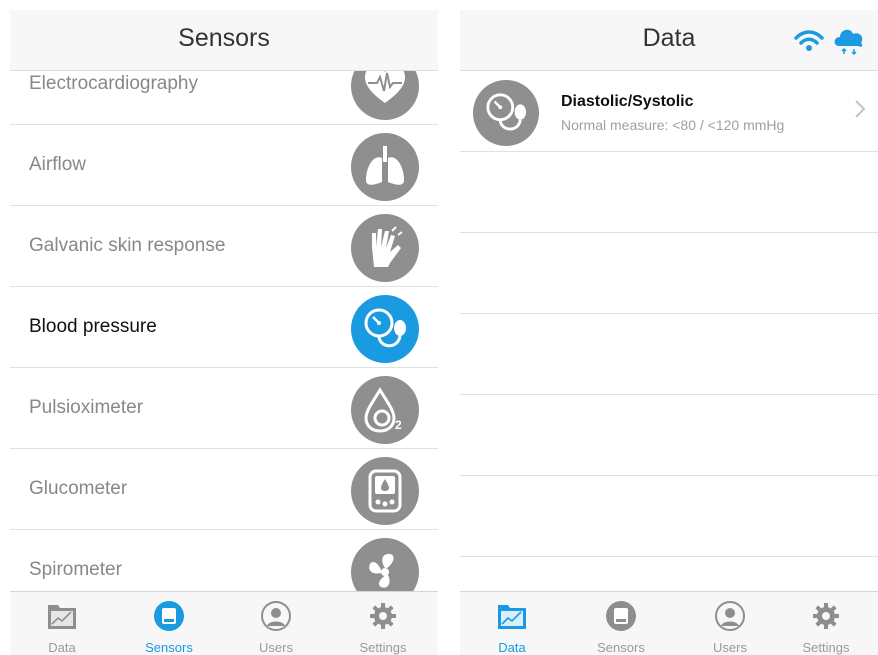 The image size is (878, 655). I want to click on data-nav-bar: Data, so click(669, 40).